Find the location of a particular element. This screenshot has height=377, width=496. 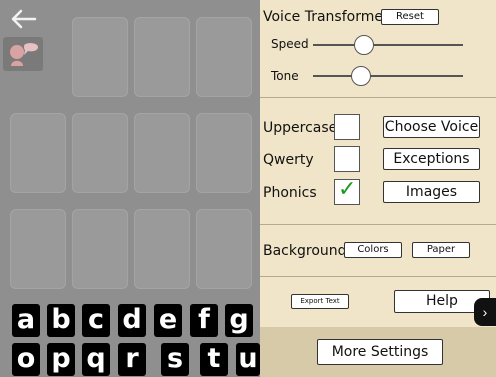

key-o: o is located at coordinates (26, 359).